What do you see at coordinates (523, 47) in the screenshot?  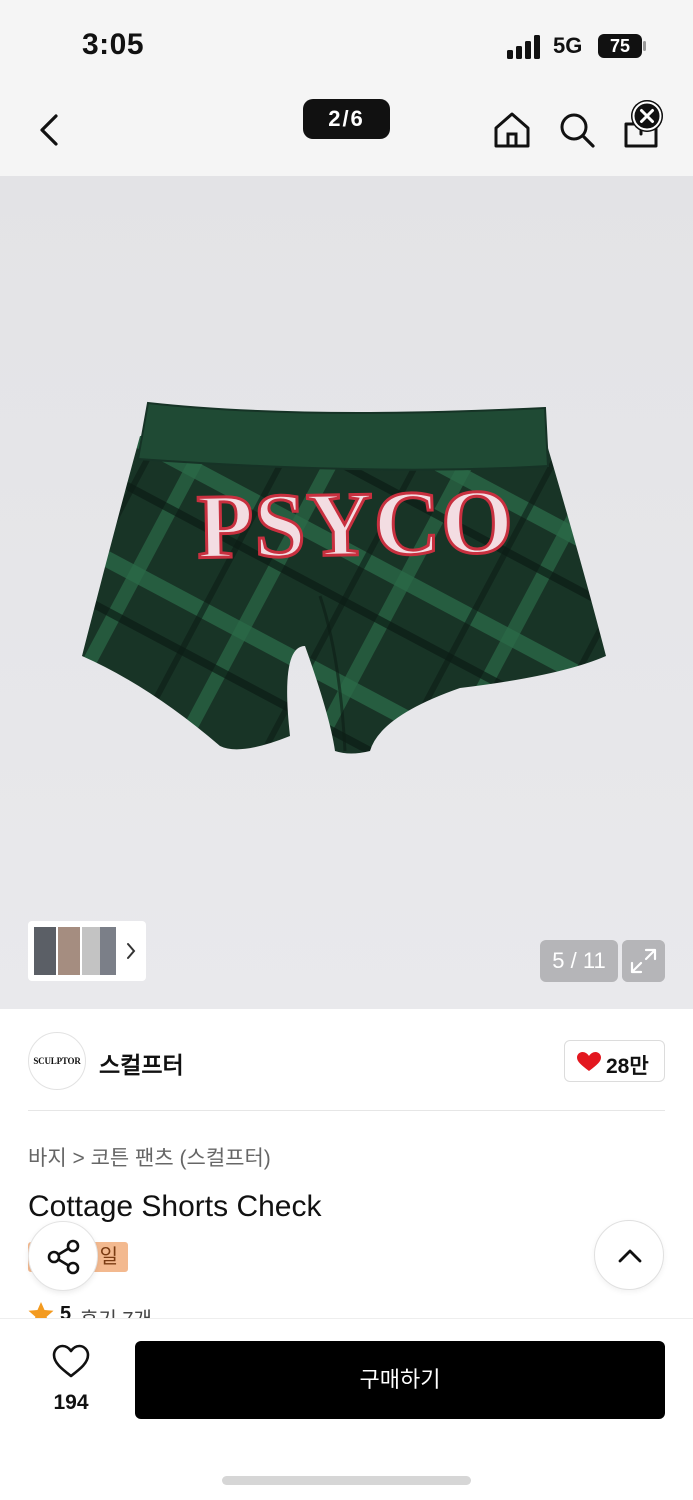 I see `signal-icon` at bounding box center [523, 47].